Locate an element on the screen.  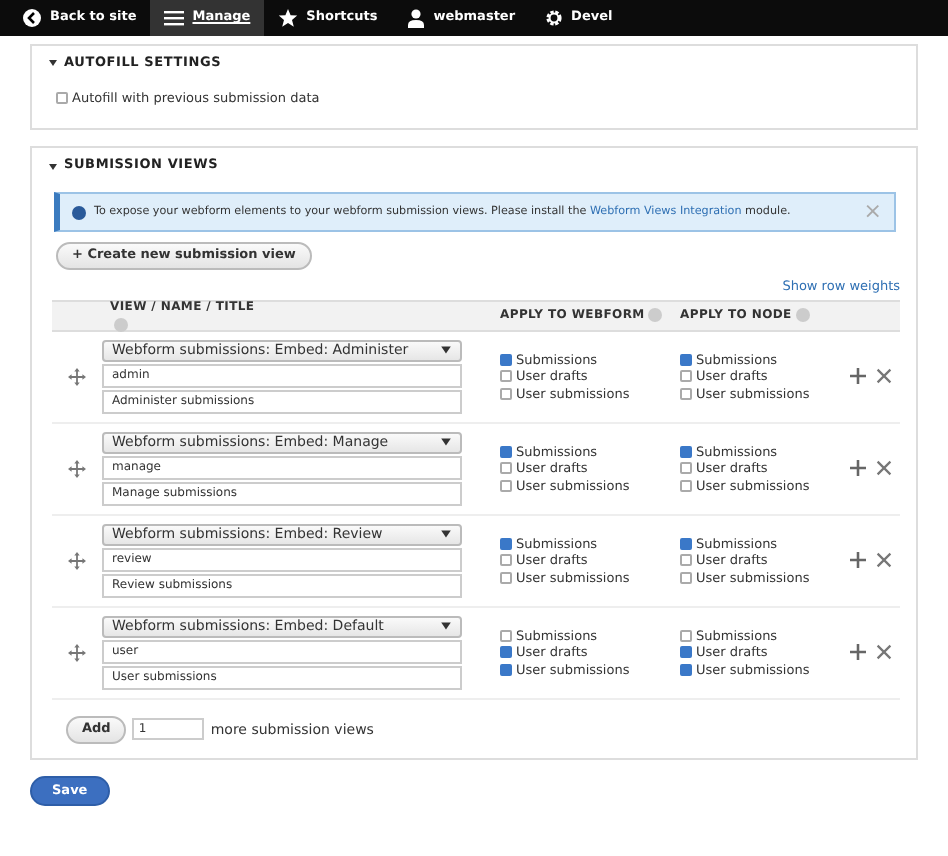
user-icon is located at coordinates (415, 18).